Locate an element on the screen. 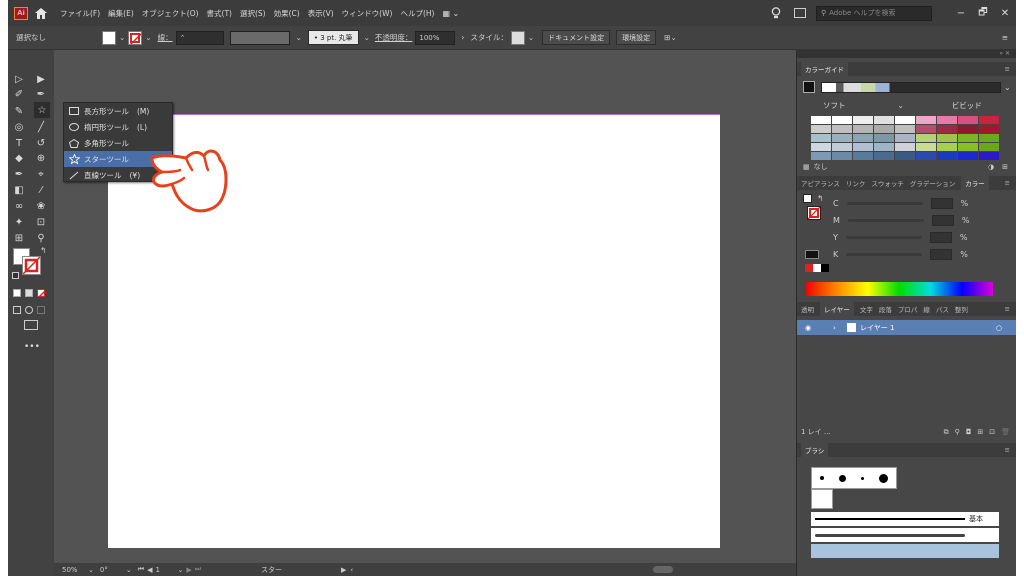  variable-width-dropdown is located at coordinates (259, 37).